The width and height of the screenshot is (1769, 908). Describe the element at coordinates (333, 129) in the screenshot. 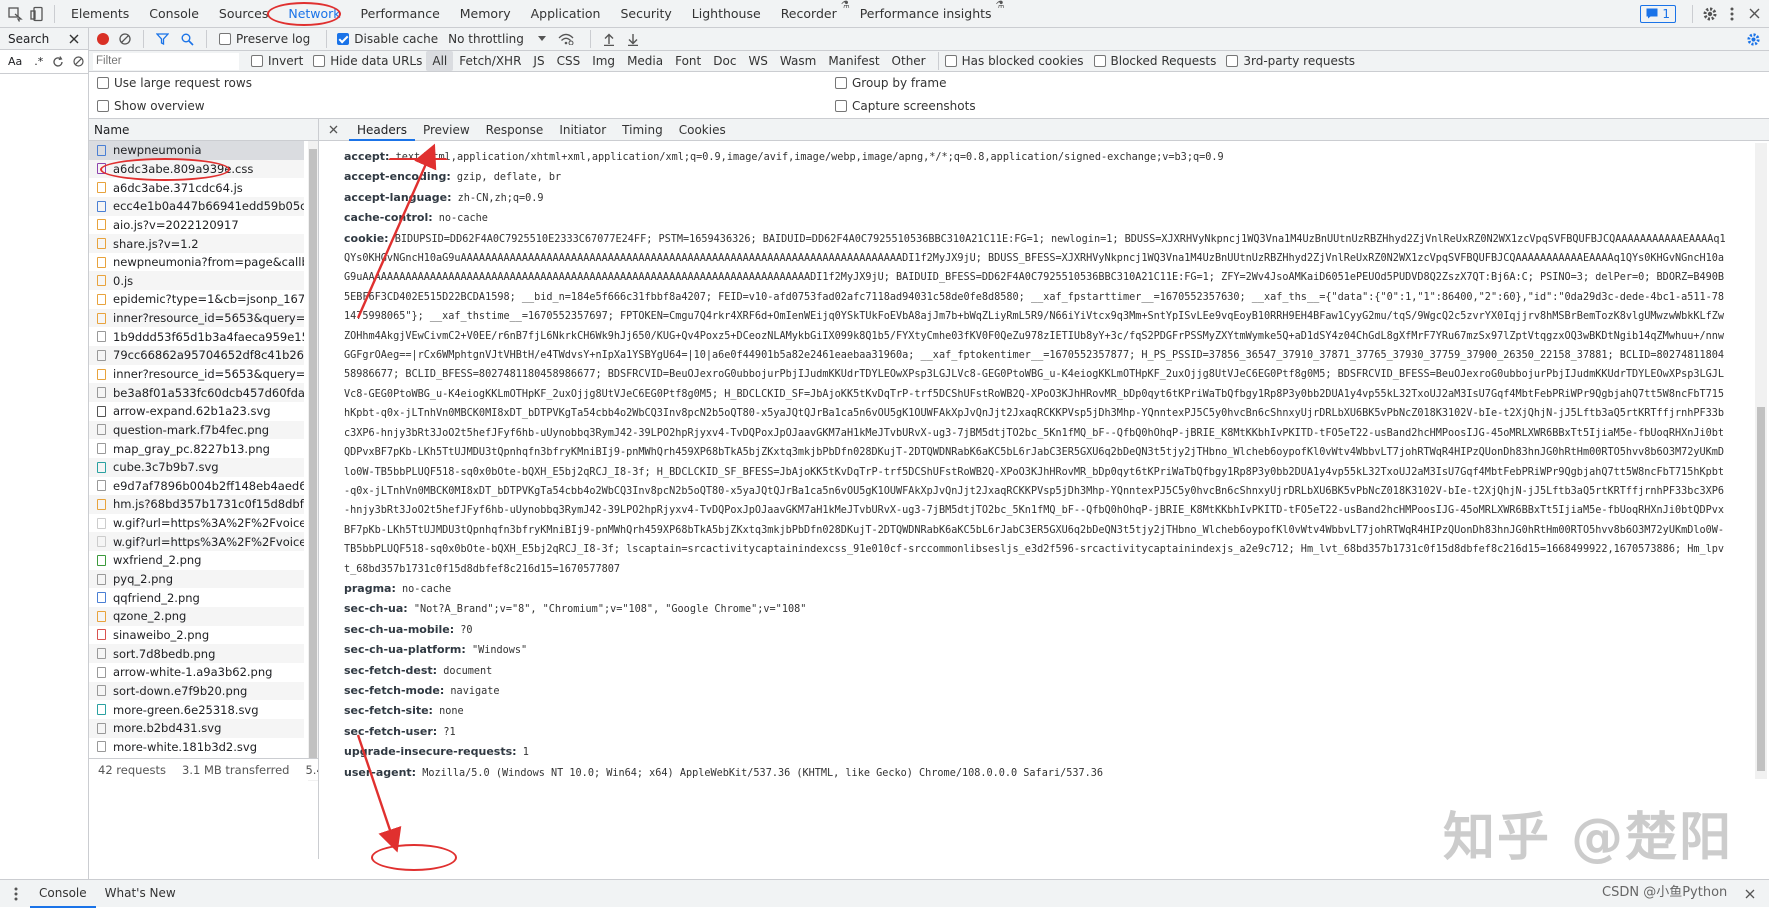

I see `close-detail-icon` at that location.